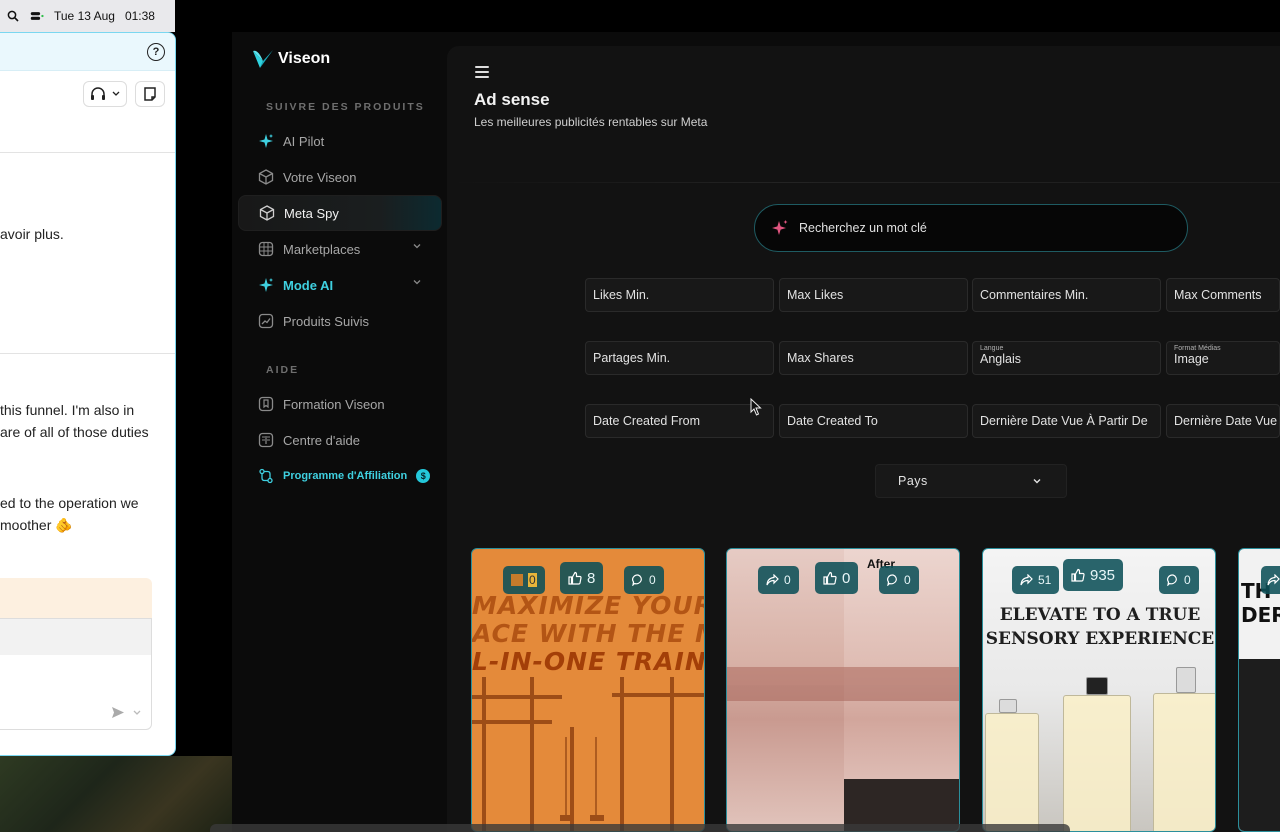 This screenshot has height=832, width=1280. I want to click on date-created-to-field: Date Created To, so click(873, 421).